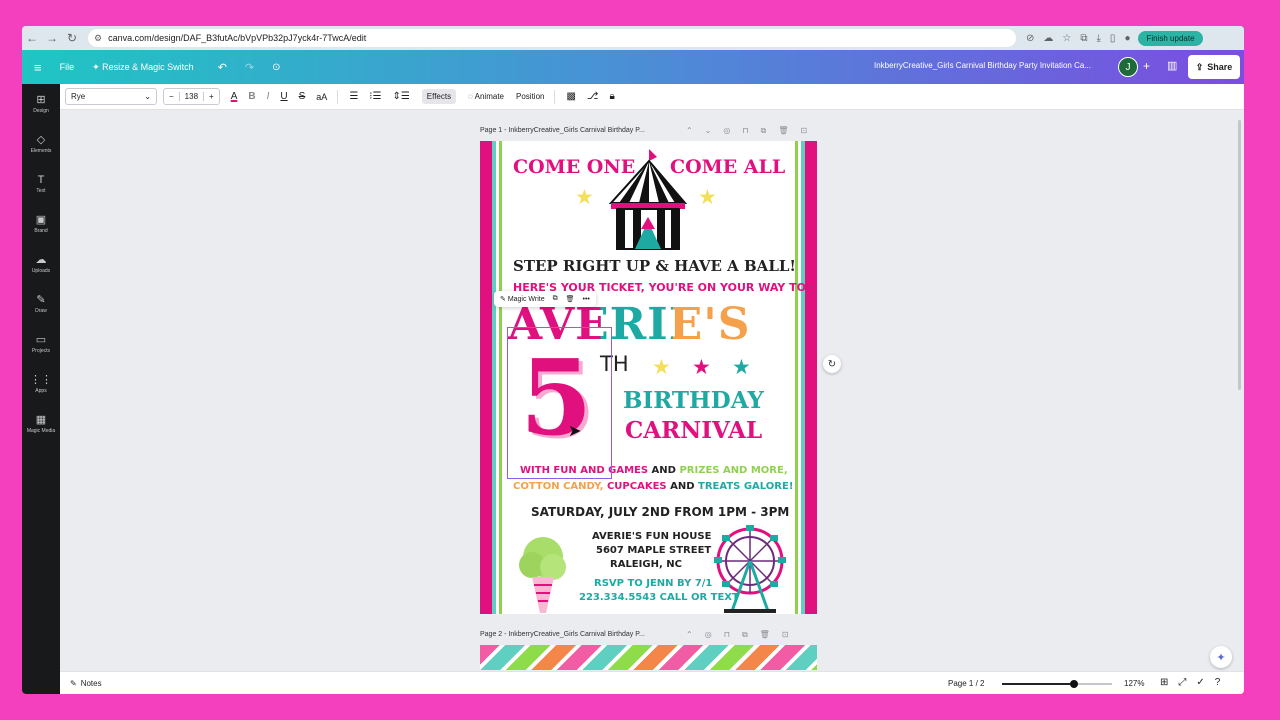  Describe the element at coordinates (653, 583) in the screenshot. I see `rsvp-text: RSVP TO JENN BY 7/1` at that location.